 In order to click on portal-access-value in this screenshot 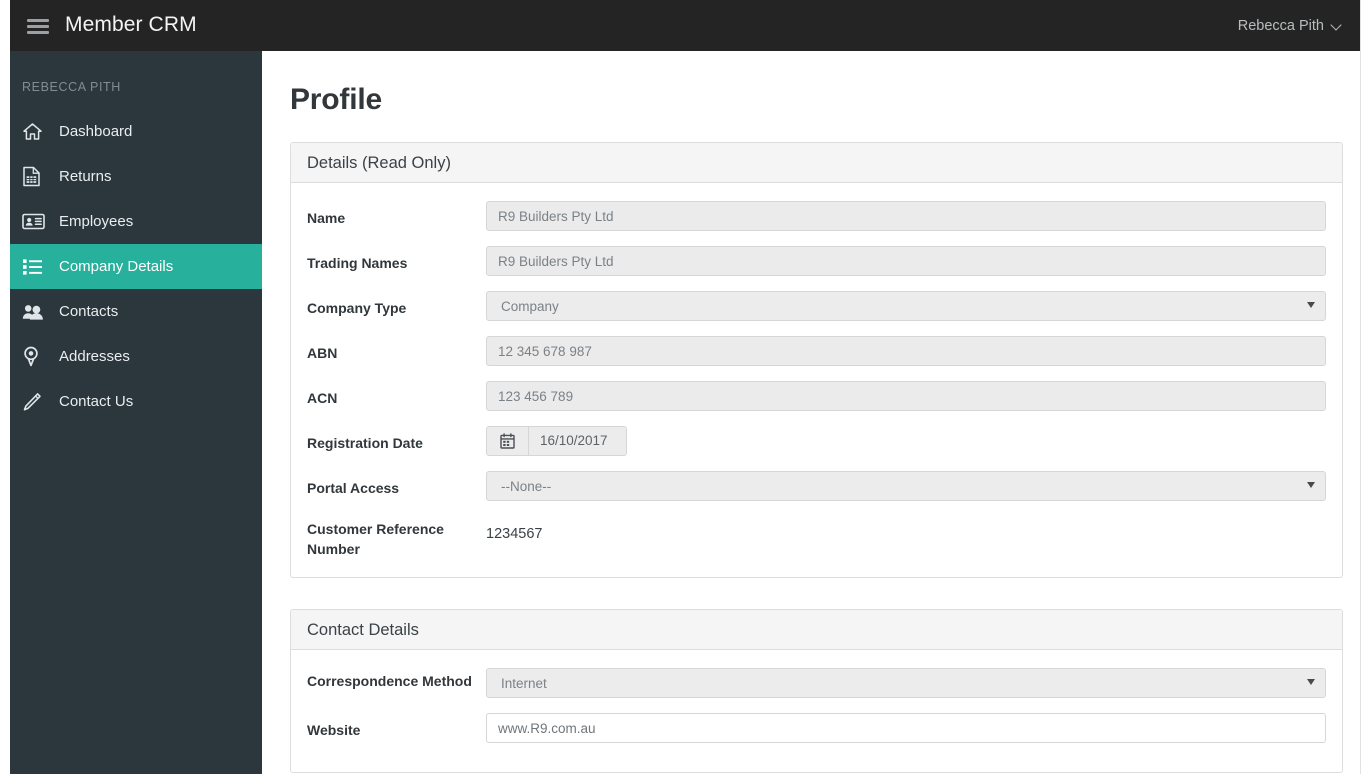, I will do `click(906, 486)`.